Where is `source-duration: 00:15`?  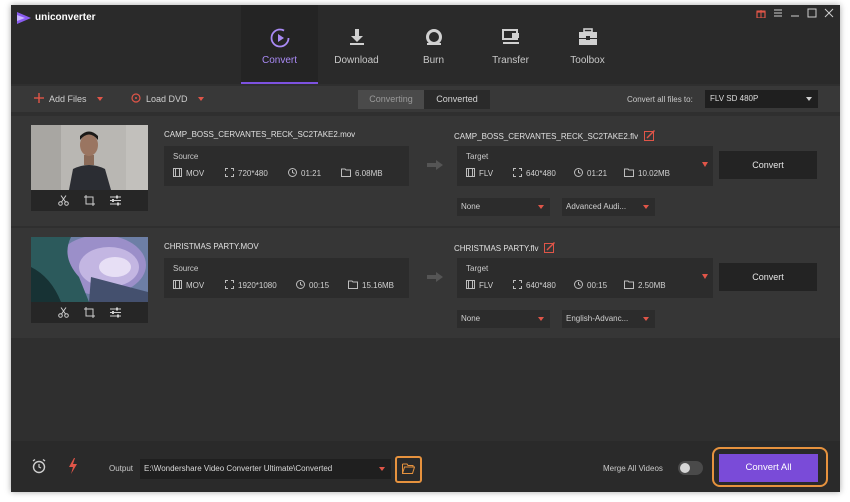
source-duration: 00:15 is located at coordinates (319, 285).